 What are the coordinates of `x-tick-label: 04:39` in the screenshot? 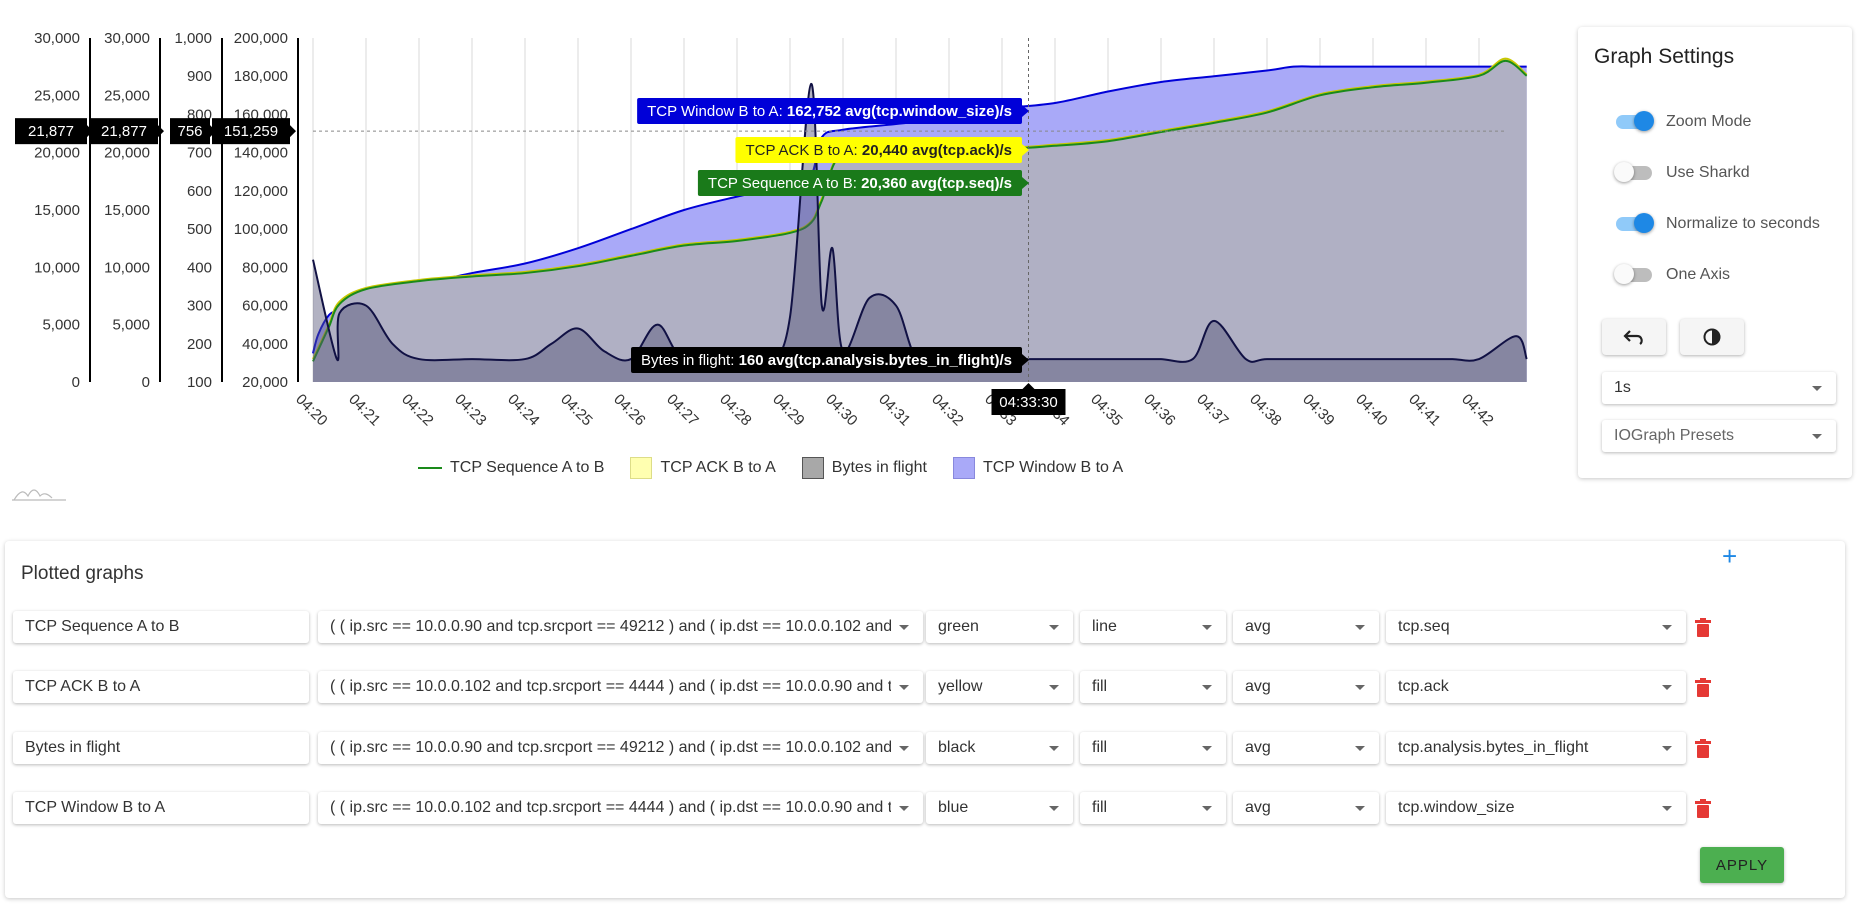 It's located at (1318, 410).